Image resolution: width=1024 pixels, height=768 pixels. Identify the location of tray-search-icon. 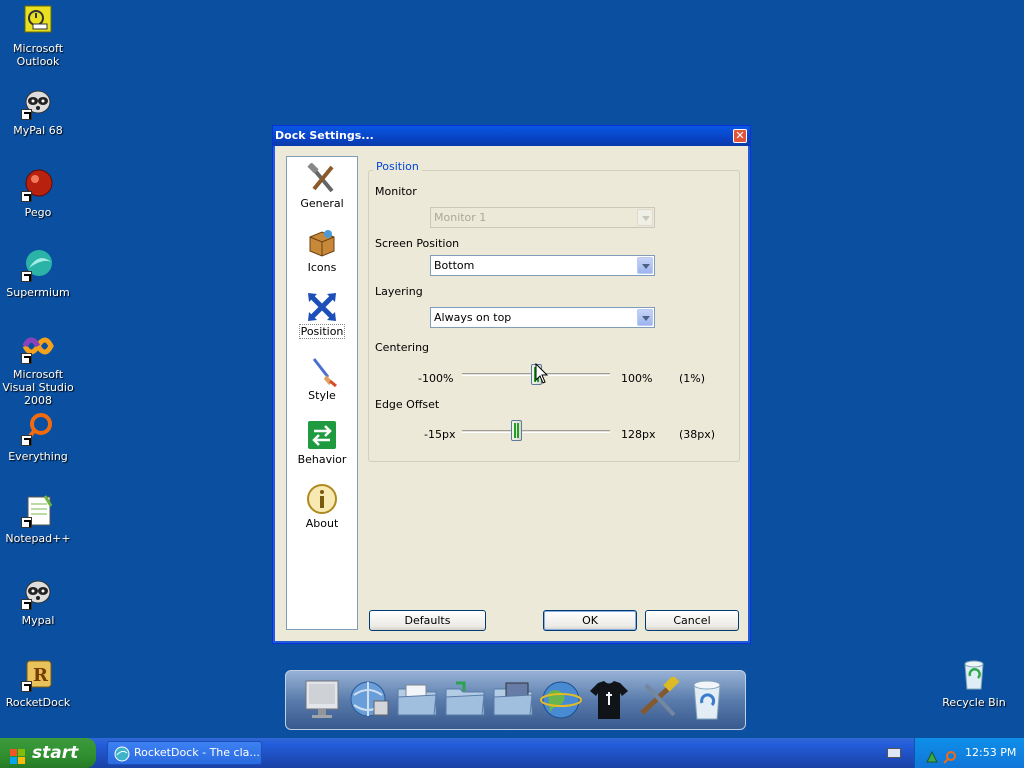
(950, 755).